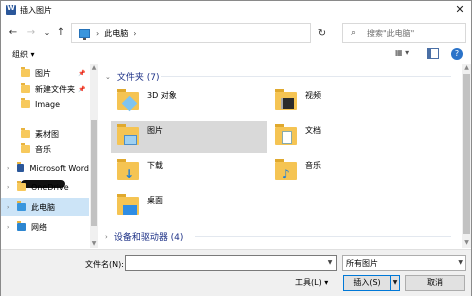 This screenshot has height=296, width=472. I want to click on folder-tile: 3D 对象, so click(189, 102).